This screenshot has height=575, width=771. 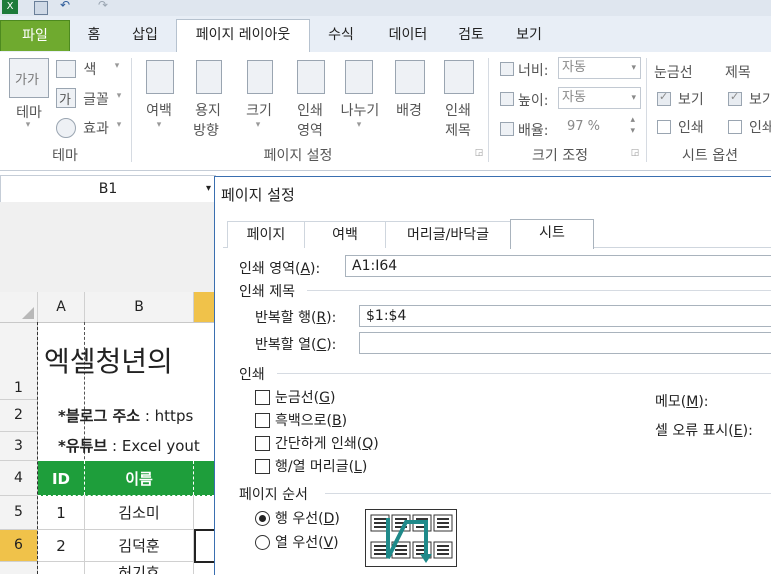 What do you see at coordinates (409, 110) in the screenshot?
I see `background-button: 배경` at bounding box center [409, 110].